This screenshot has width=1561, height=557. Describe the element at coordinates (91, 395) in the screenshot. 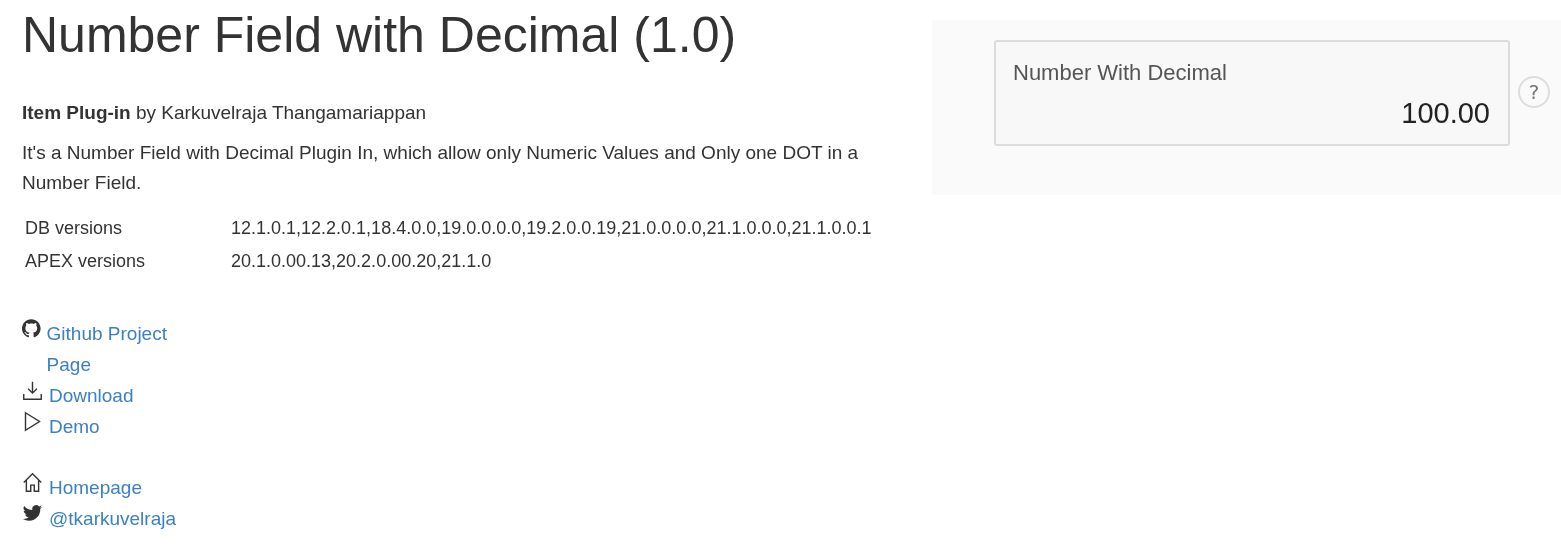

I see `download-link: Download` at that location.